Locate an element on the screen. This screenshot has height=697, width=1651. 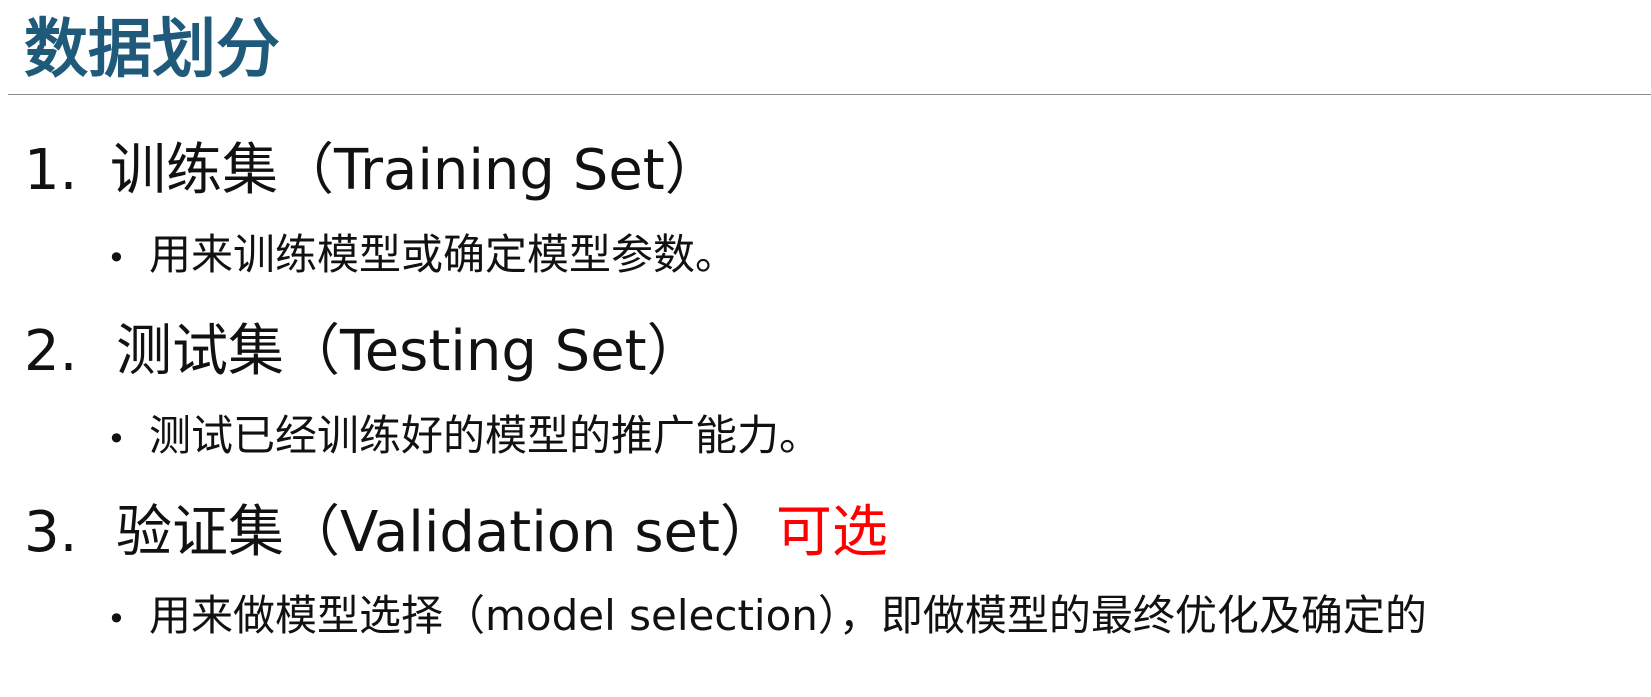
item-number: 3. is located at coordinates (51, 532).